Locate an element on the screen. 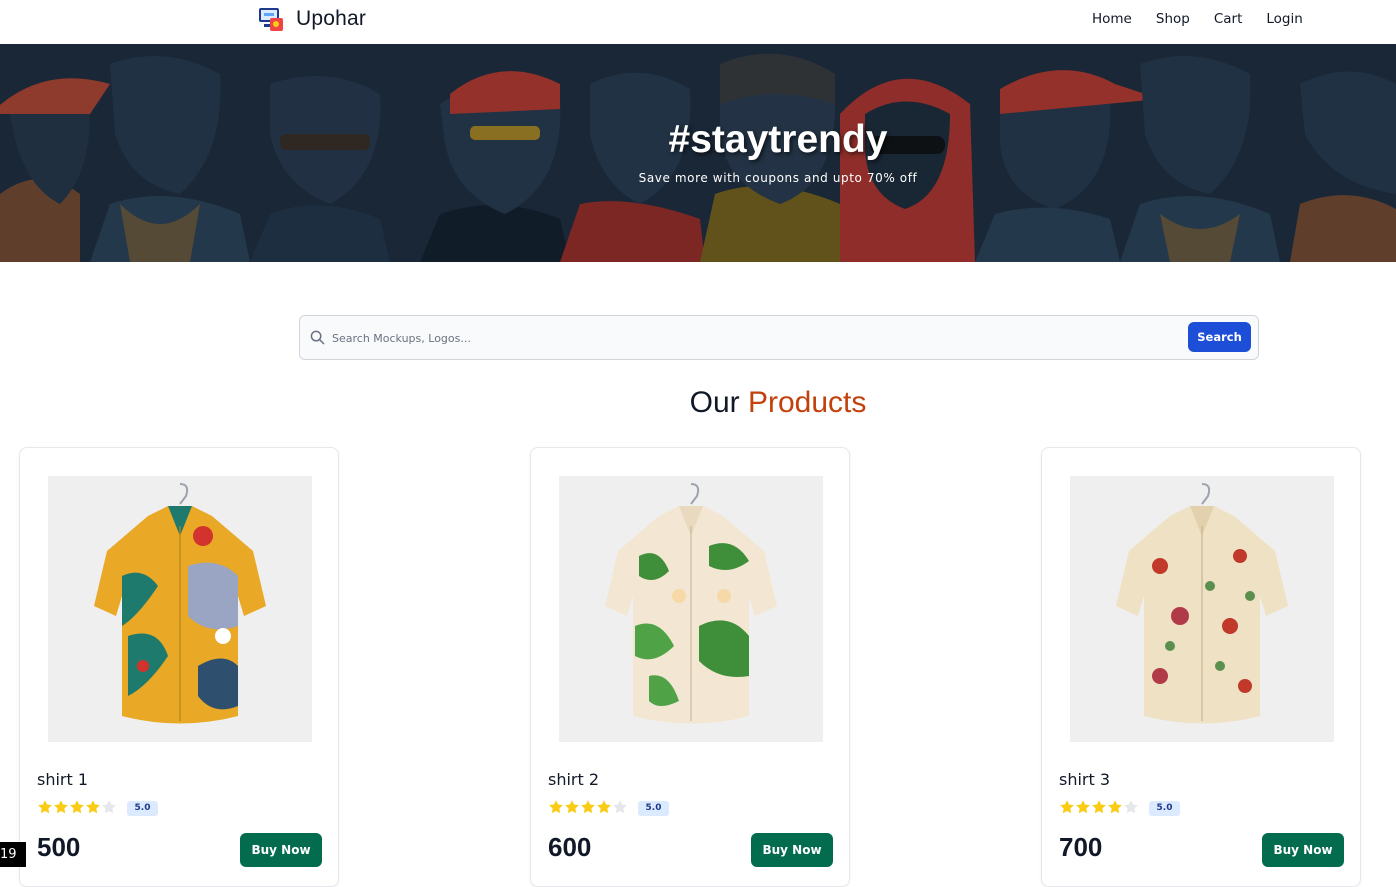 The height and width of the screenshot is (887, 1396). nav-home: Home is located at coordinates (1112, 19).